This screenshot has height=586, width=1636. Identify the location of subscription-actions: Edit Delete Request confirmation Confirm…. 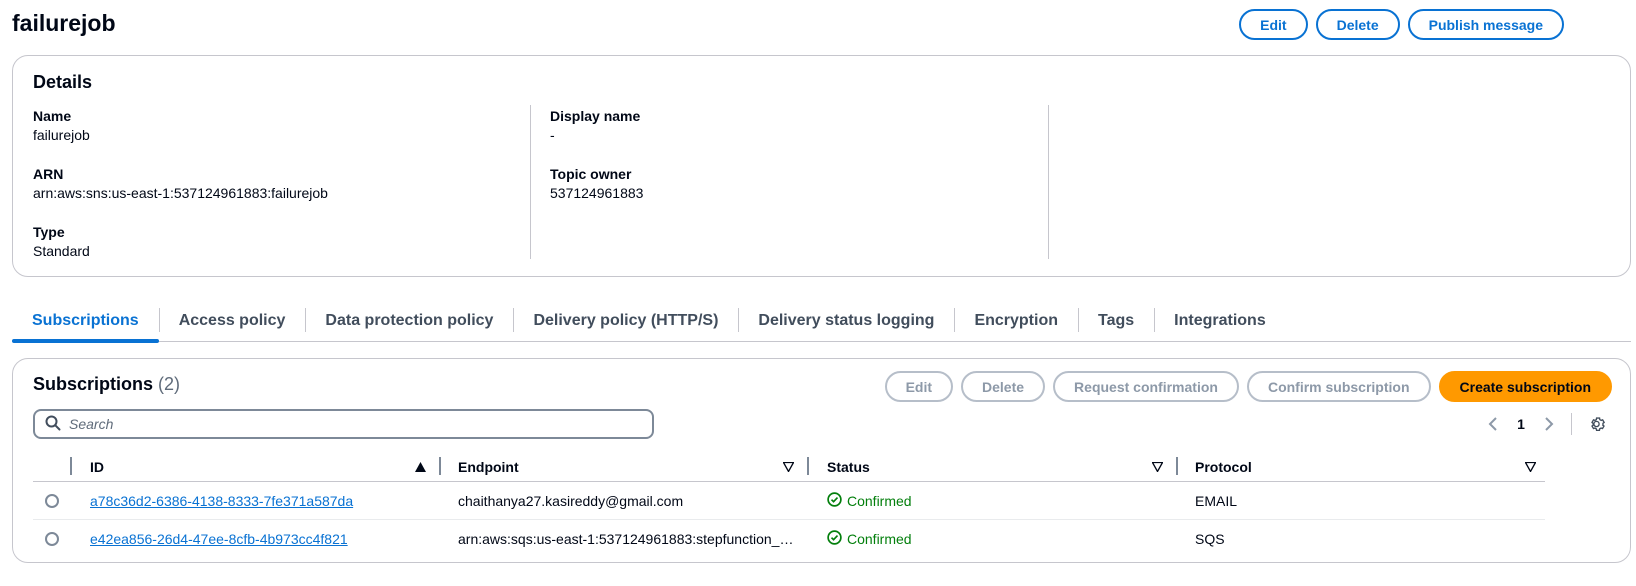
(1248, 386).